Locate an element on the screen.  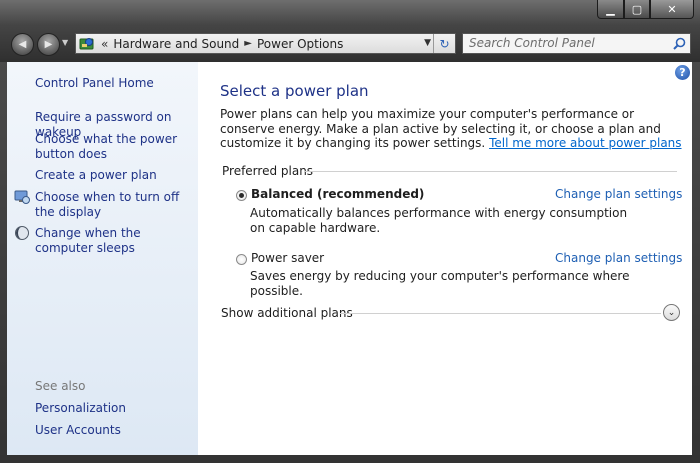
plan-name-power-saver: Power saver is located at coordinates (287, 258).